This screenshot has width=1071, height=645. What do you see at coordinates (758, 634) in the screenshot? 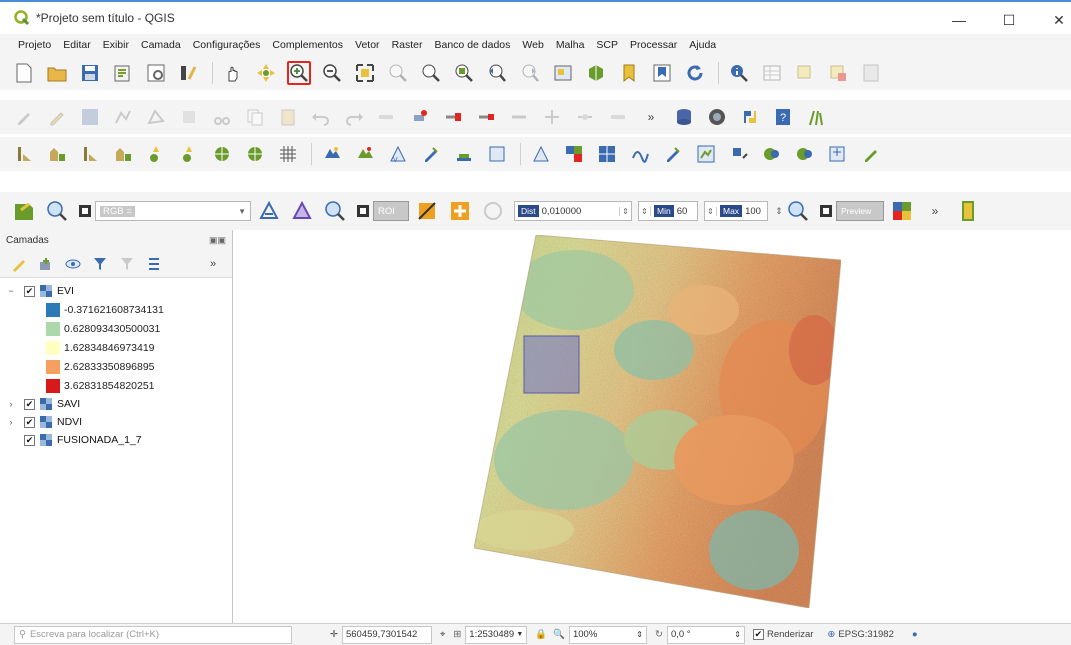
I see `render-checkbox: ✔` at bounding box center [758, 634].